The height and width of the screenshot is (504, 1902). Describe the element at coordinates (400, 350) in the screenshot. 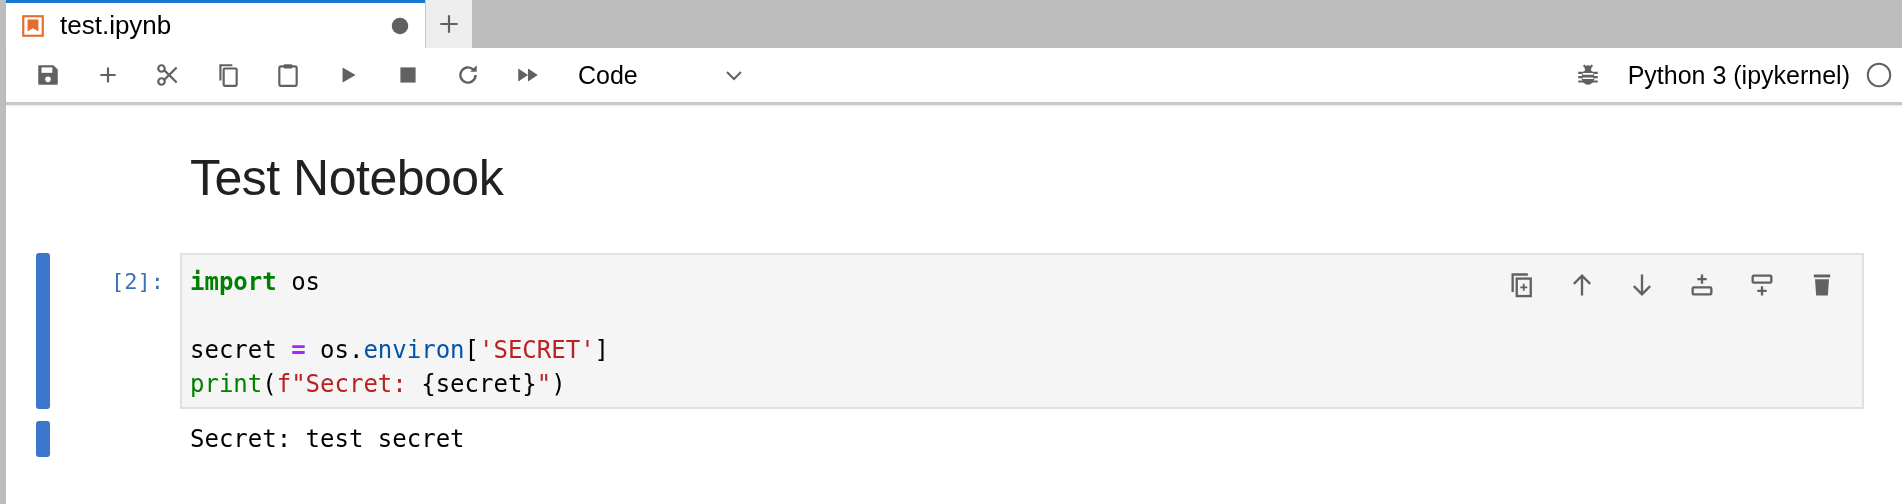

I see `code-line: secret = os.environ['SECRET']` at that location.